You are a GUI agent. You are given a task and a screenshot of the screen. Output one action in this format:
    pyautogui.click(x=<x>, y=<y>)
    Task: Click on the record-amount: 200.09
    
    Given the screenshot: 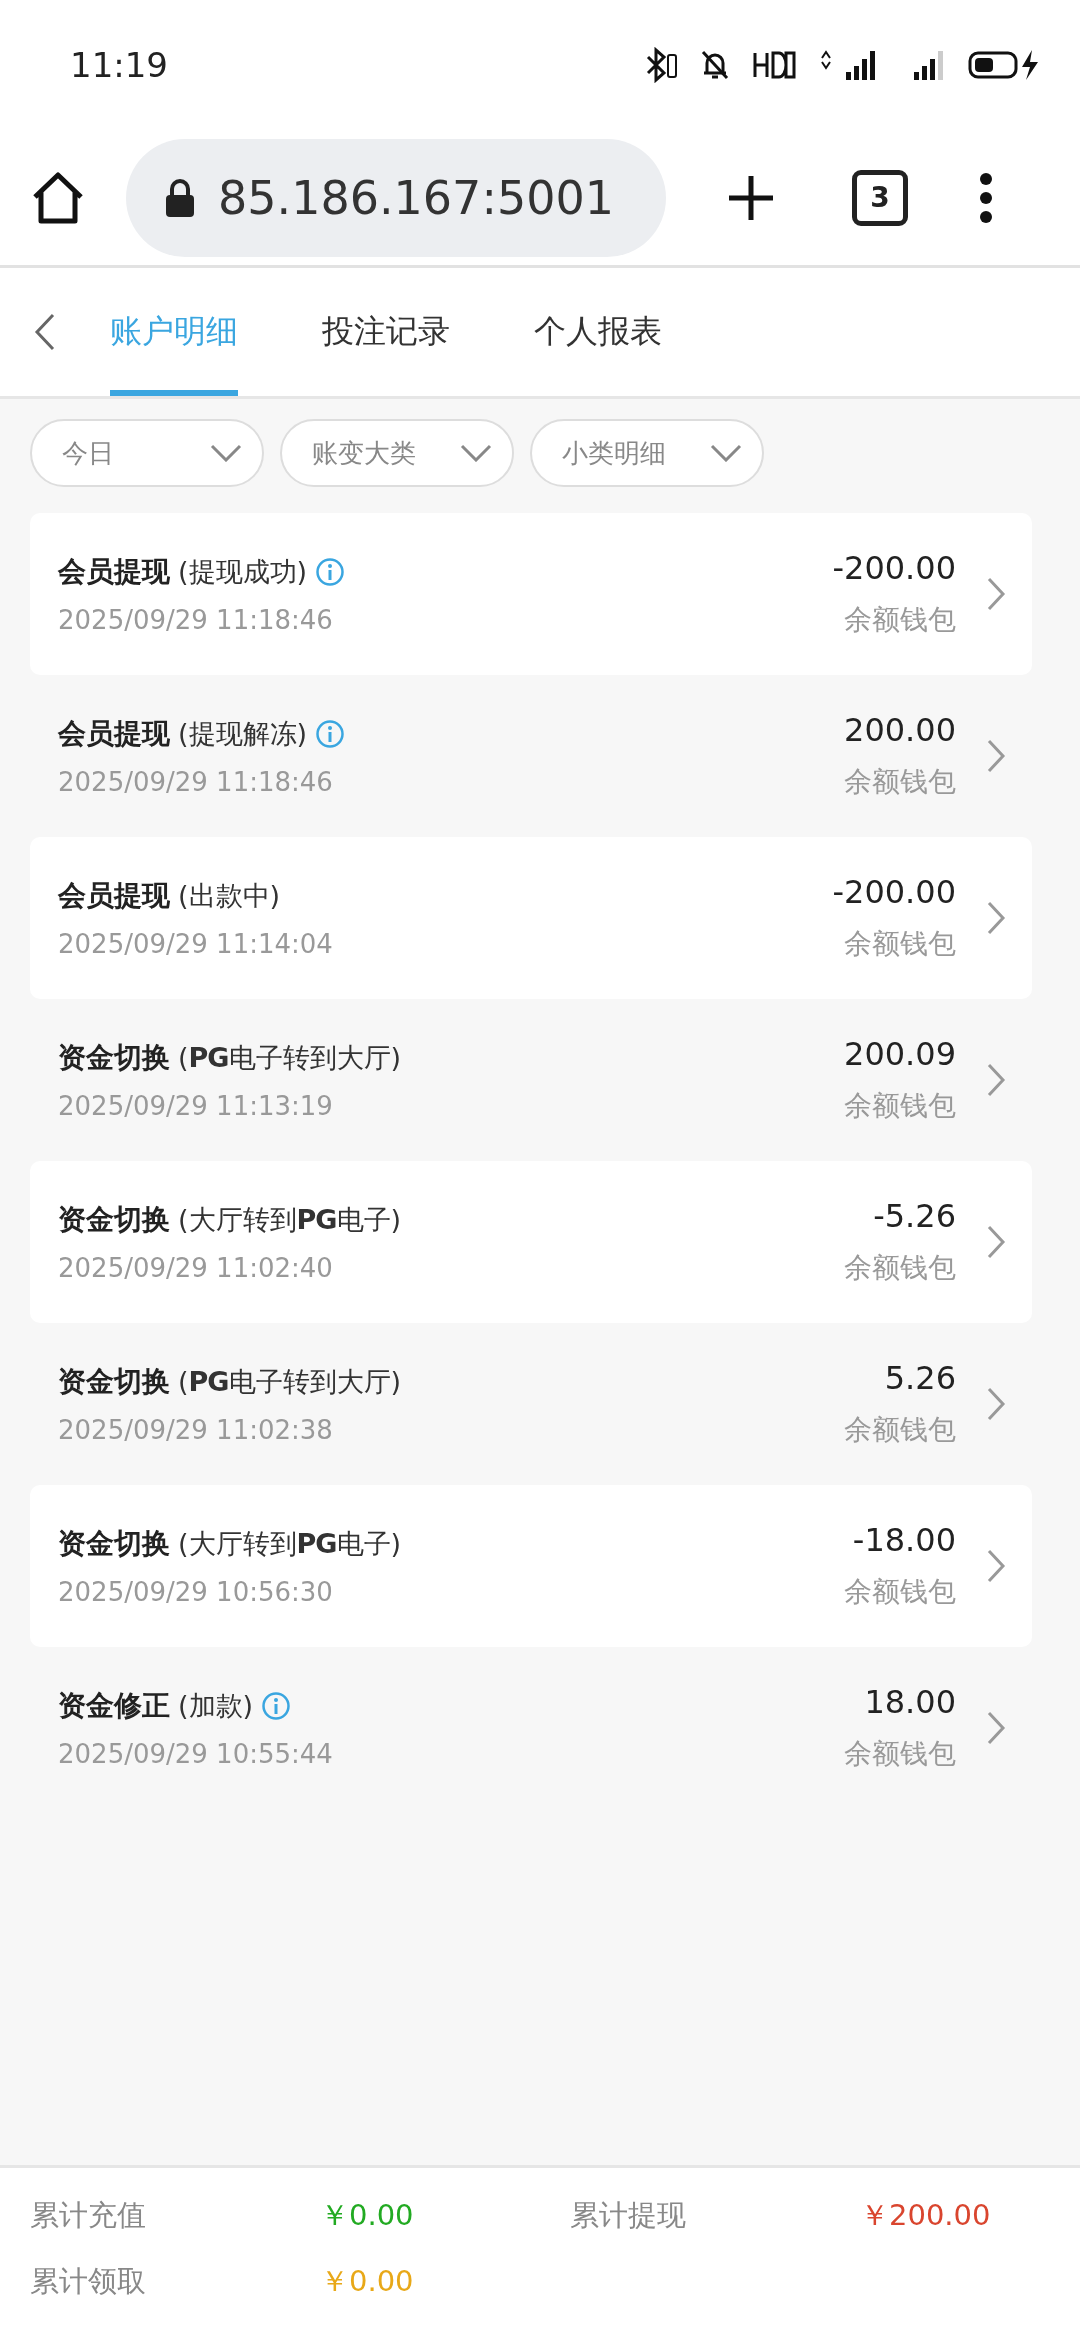 What is the action you would take?
    pyautogui.click(x=900, y=1054)
    